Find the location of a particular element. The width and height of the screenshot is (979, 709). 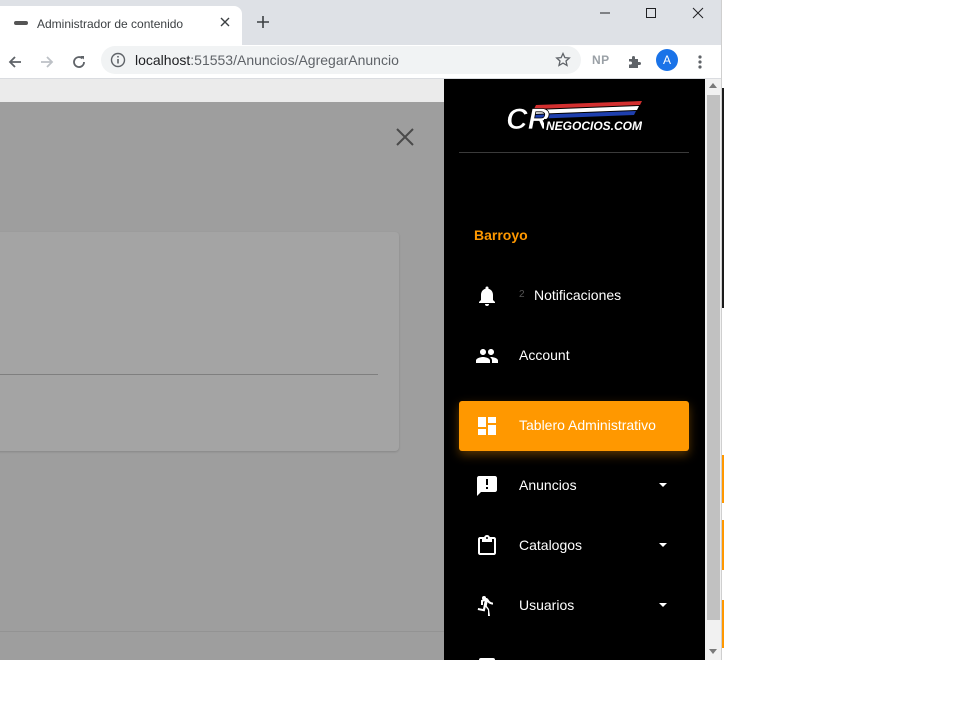

clipboard-icon is located at coordinates (487, 546).